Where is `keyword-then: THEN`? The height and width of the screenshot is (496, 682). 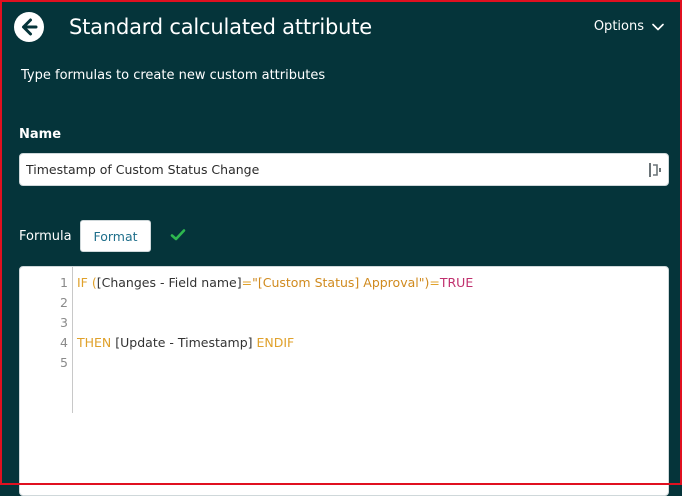
keyword-then: THEN is located at coordinates (94, 342).